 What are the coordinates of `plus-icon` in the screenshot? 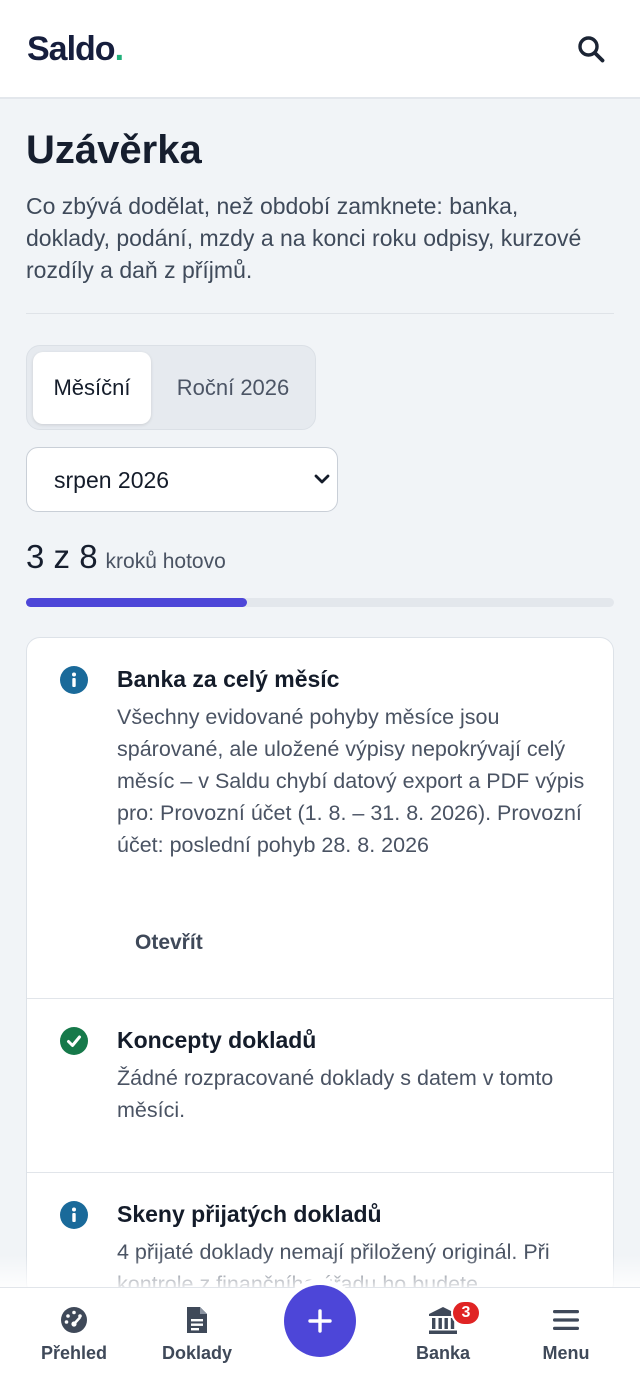 It's located at (320, 1321).